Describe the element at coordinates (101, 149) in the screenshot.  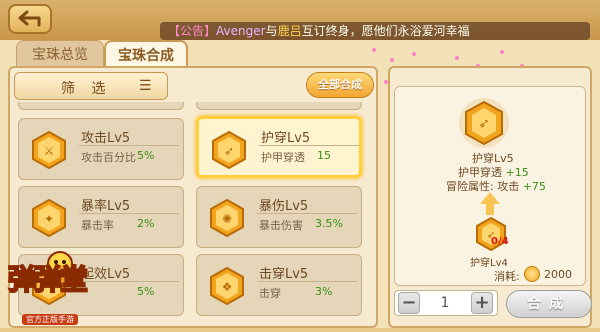
I see `gem-card: ⚔ 攻击Lv5 攻击百分比 5%` at that location.